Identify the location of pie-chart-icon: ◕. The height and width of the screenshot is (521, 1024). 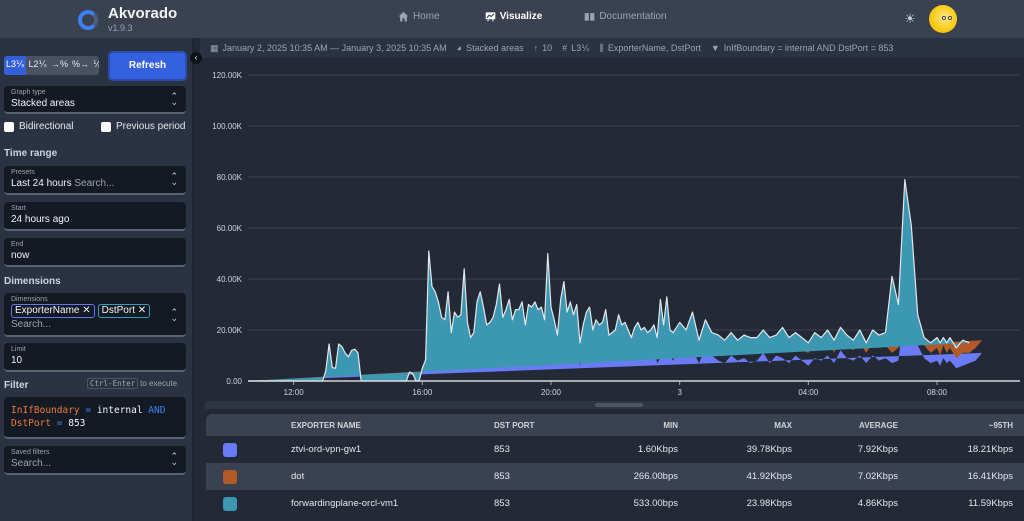
(459, 48).